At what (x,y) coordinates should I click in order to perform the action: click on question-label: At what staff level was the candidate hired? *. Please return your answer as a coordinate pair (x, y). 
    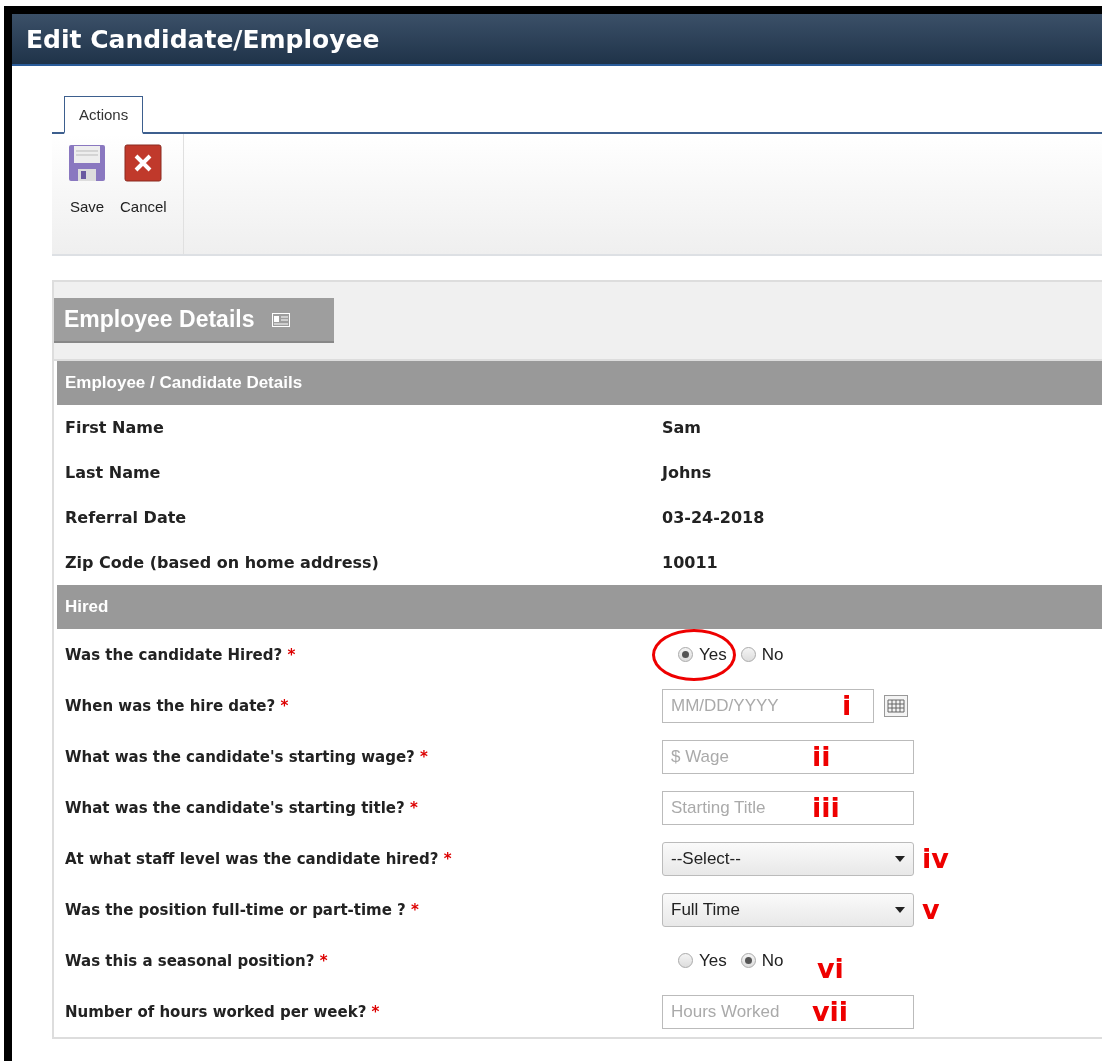
    Looking at the image, I should click on (259, 858).